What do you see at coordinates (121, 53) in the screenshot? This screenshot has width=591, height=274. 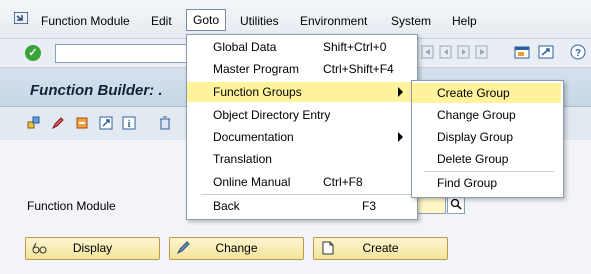 I see `command-field` at bounding box center [121, 53].